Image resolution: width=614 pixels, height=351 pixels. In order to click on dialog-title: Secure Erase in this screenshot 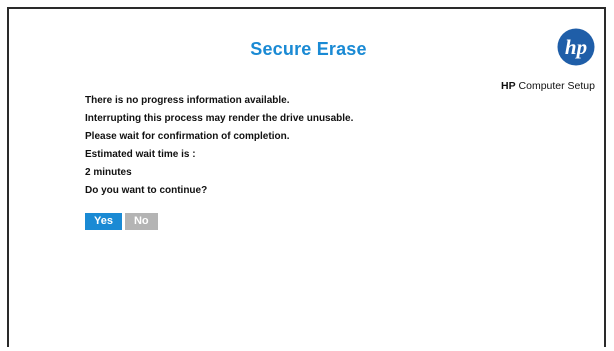, I will do `click(308, 49)`.